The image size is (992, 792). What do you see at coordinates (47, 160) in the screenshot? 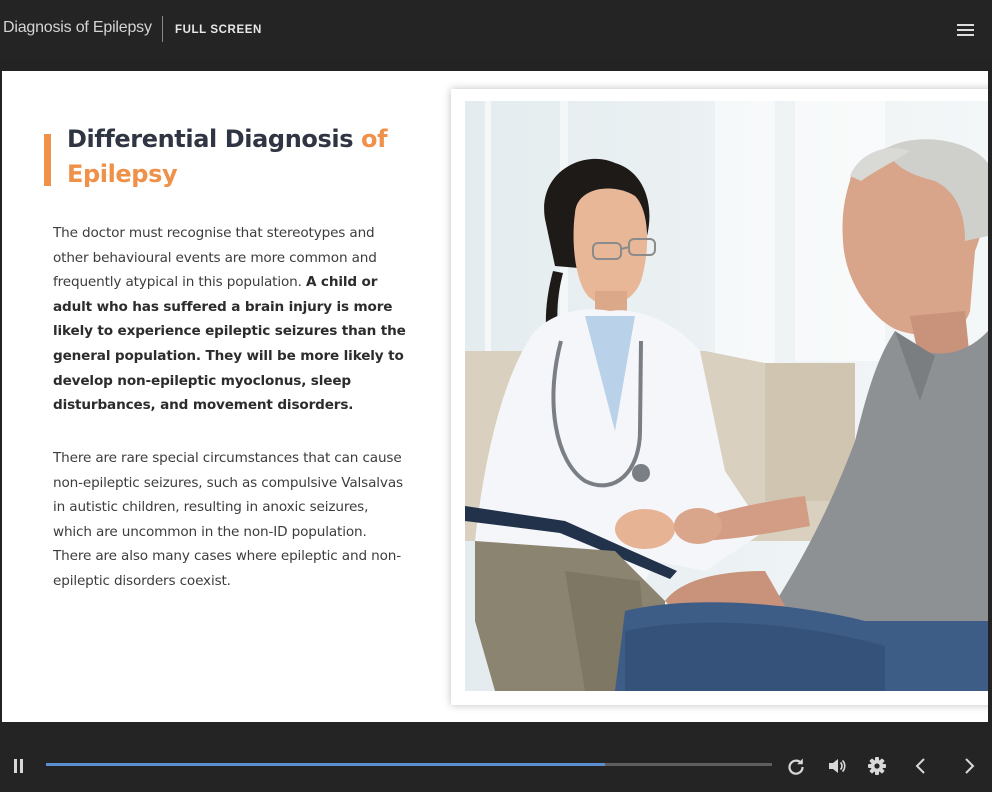
I see `heading-accent-bar` at bounding box center [47, 160].